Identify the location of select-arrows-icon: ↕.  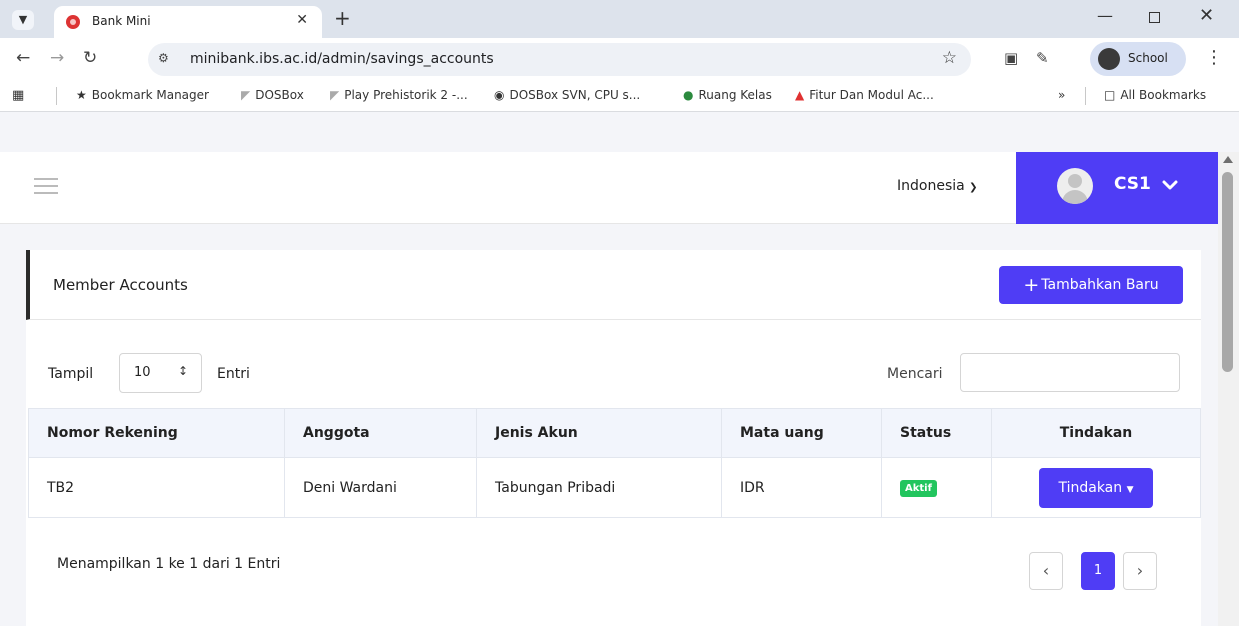
(183, 371).